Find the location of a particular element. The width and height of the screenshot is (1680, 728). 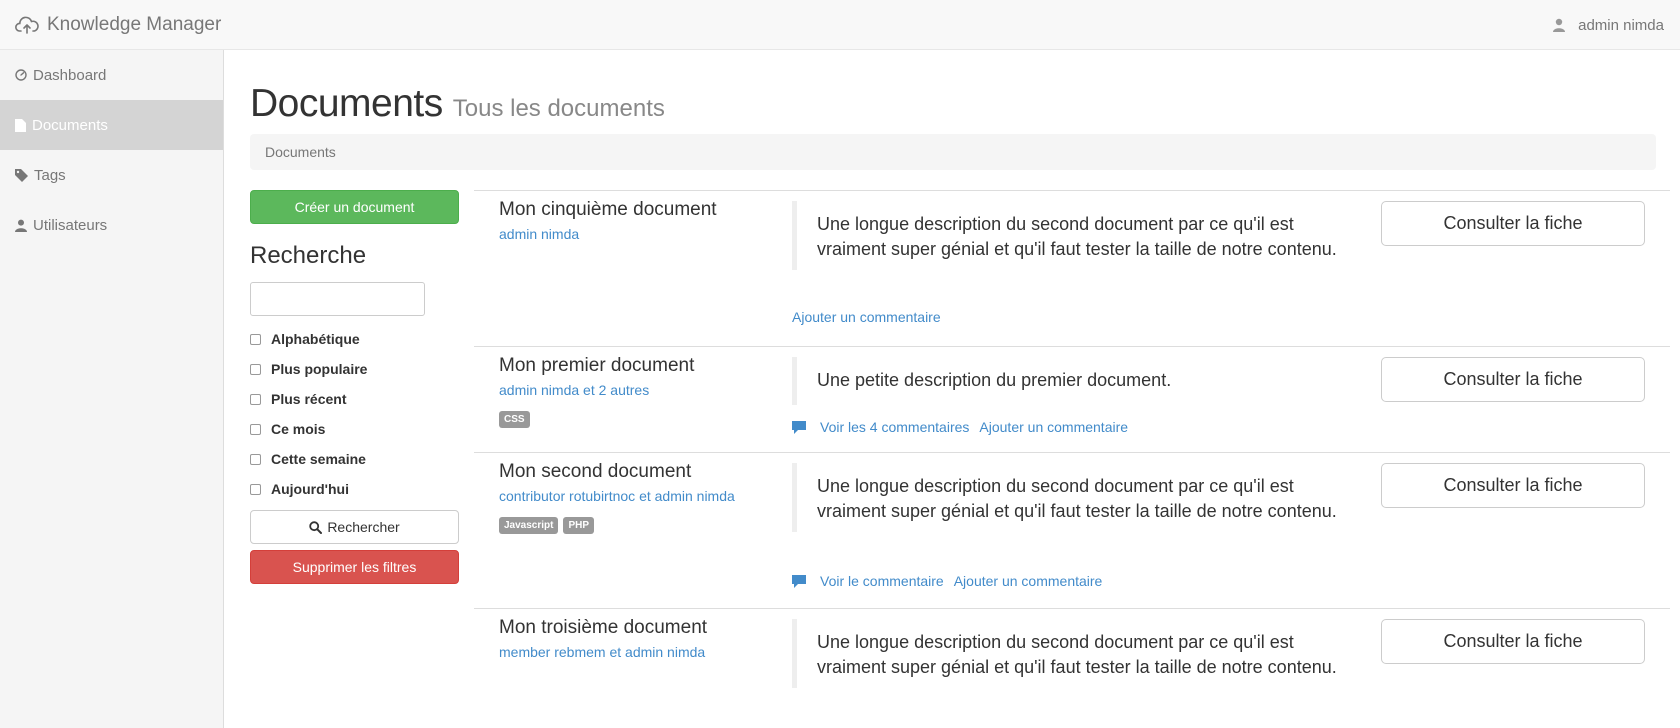

filter-today: Aujourd'hui is located at coordinates (355, 489).